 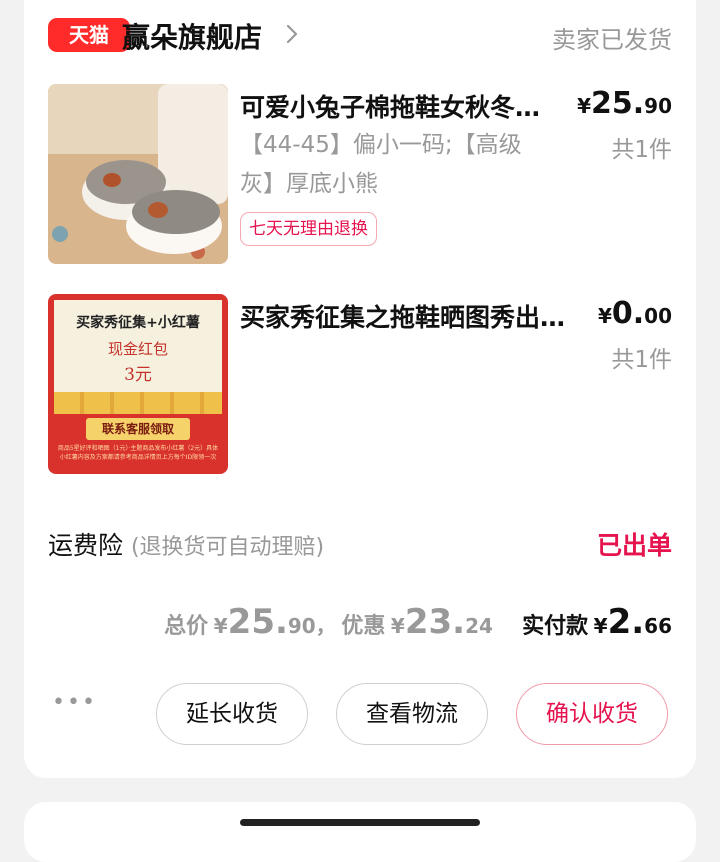 What do you see at coordinates (192, 36) in the screenshot?
I see `shop-name: 赢朵旗舰店` at bounding box center [192, 36].